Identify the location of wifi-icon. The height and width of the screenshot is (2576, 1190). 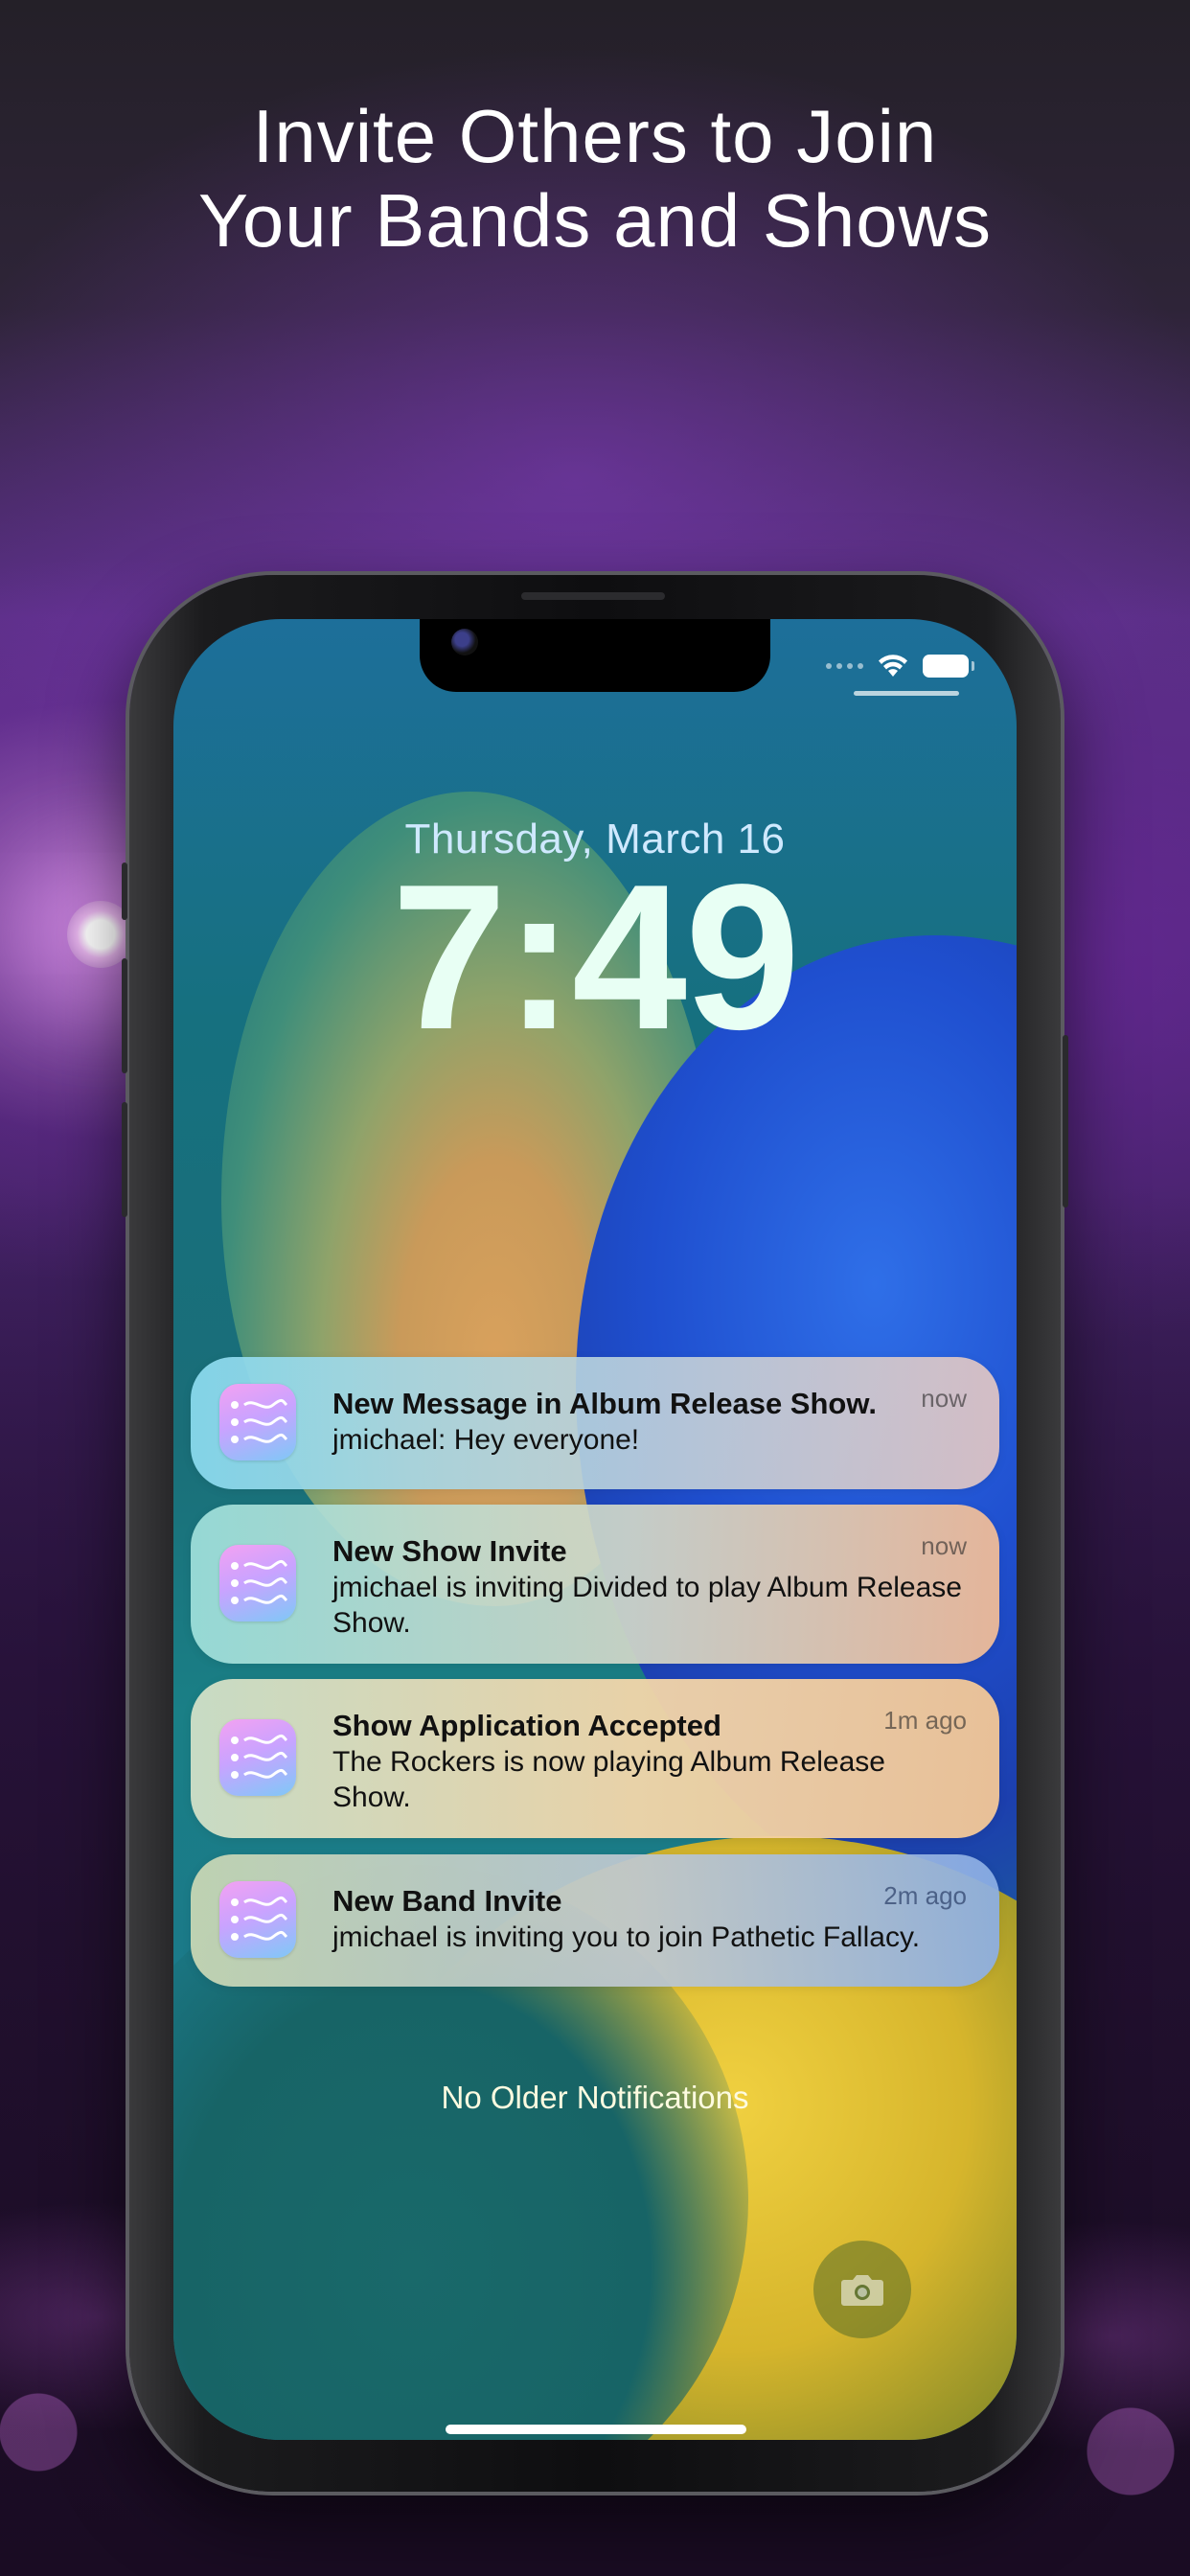
(893, 666).